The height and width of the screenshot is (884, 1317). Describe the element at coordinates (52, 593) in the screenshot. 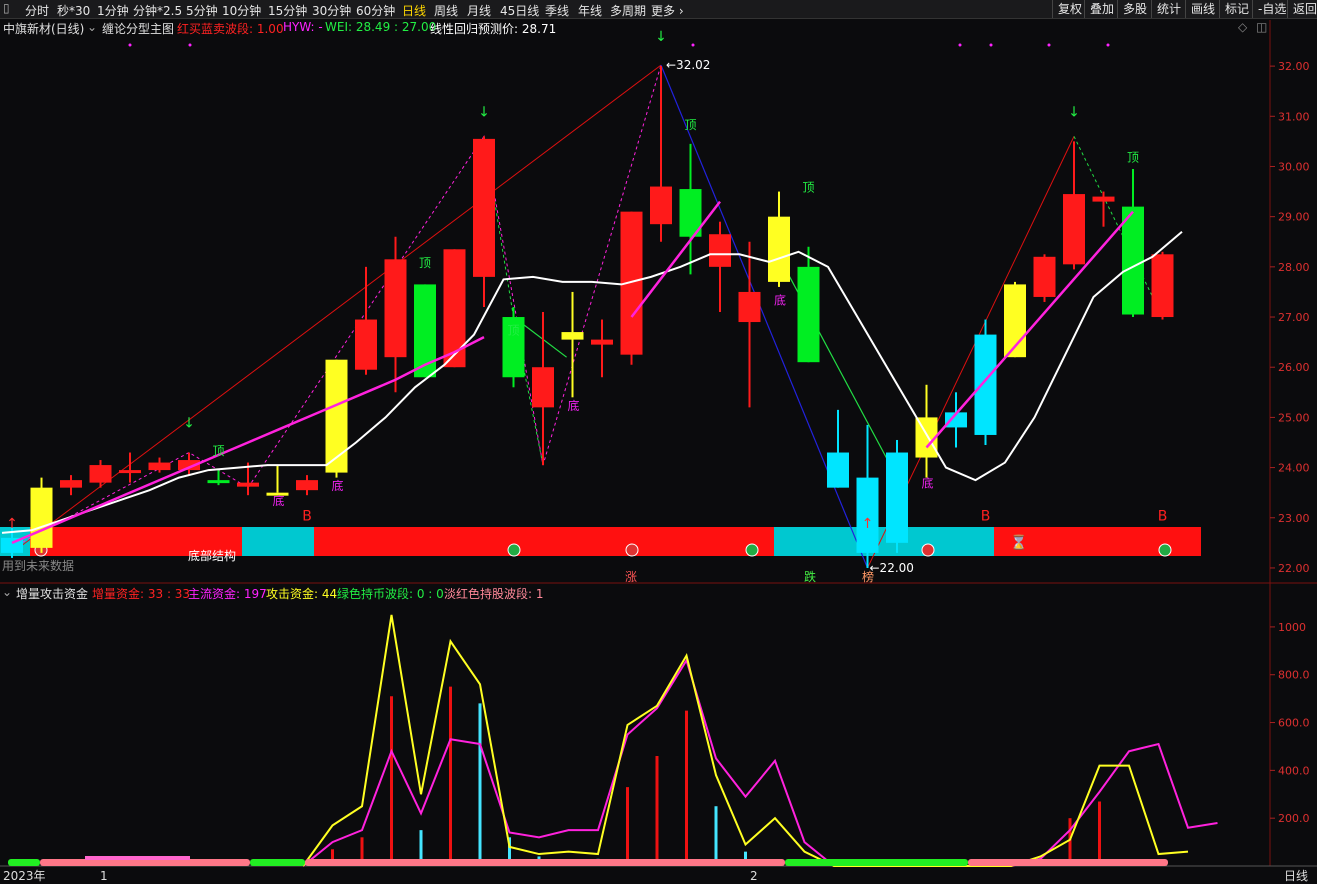

I see `sub-indicator-name: 增量攻击资金` at that location.